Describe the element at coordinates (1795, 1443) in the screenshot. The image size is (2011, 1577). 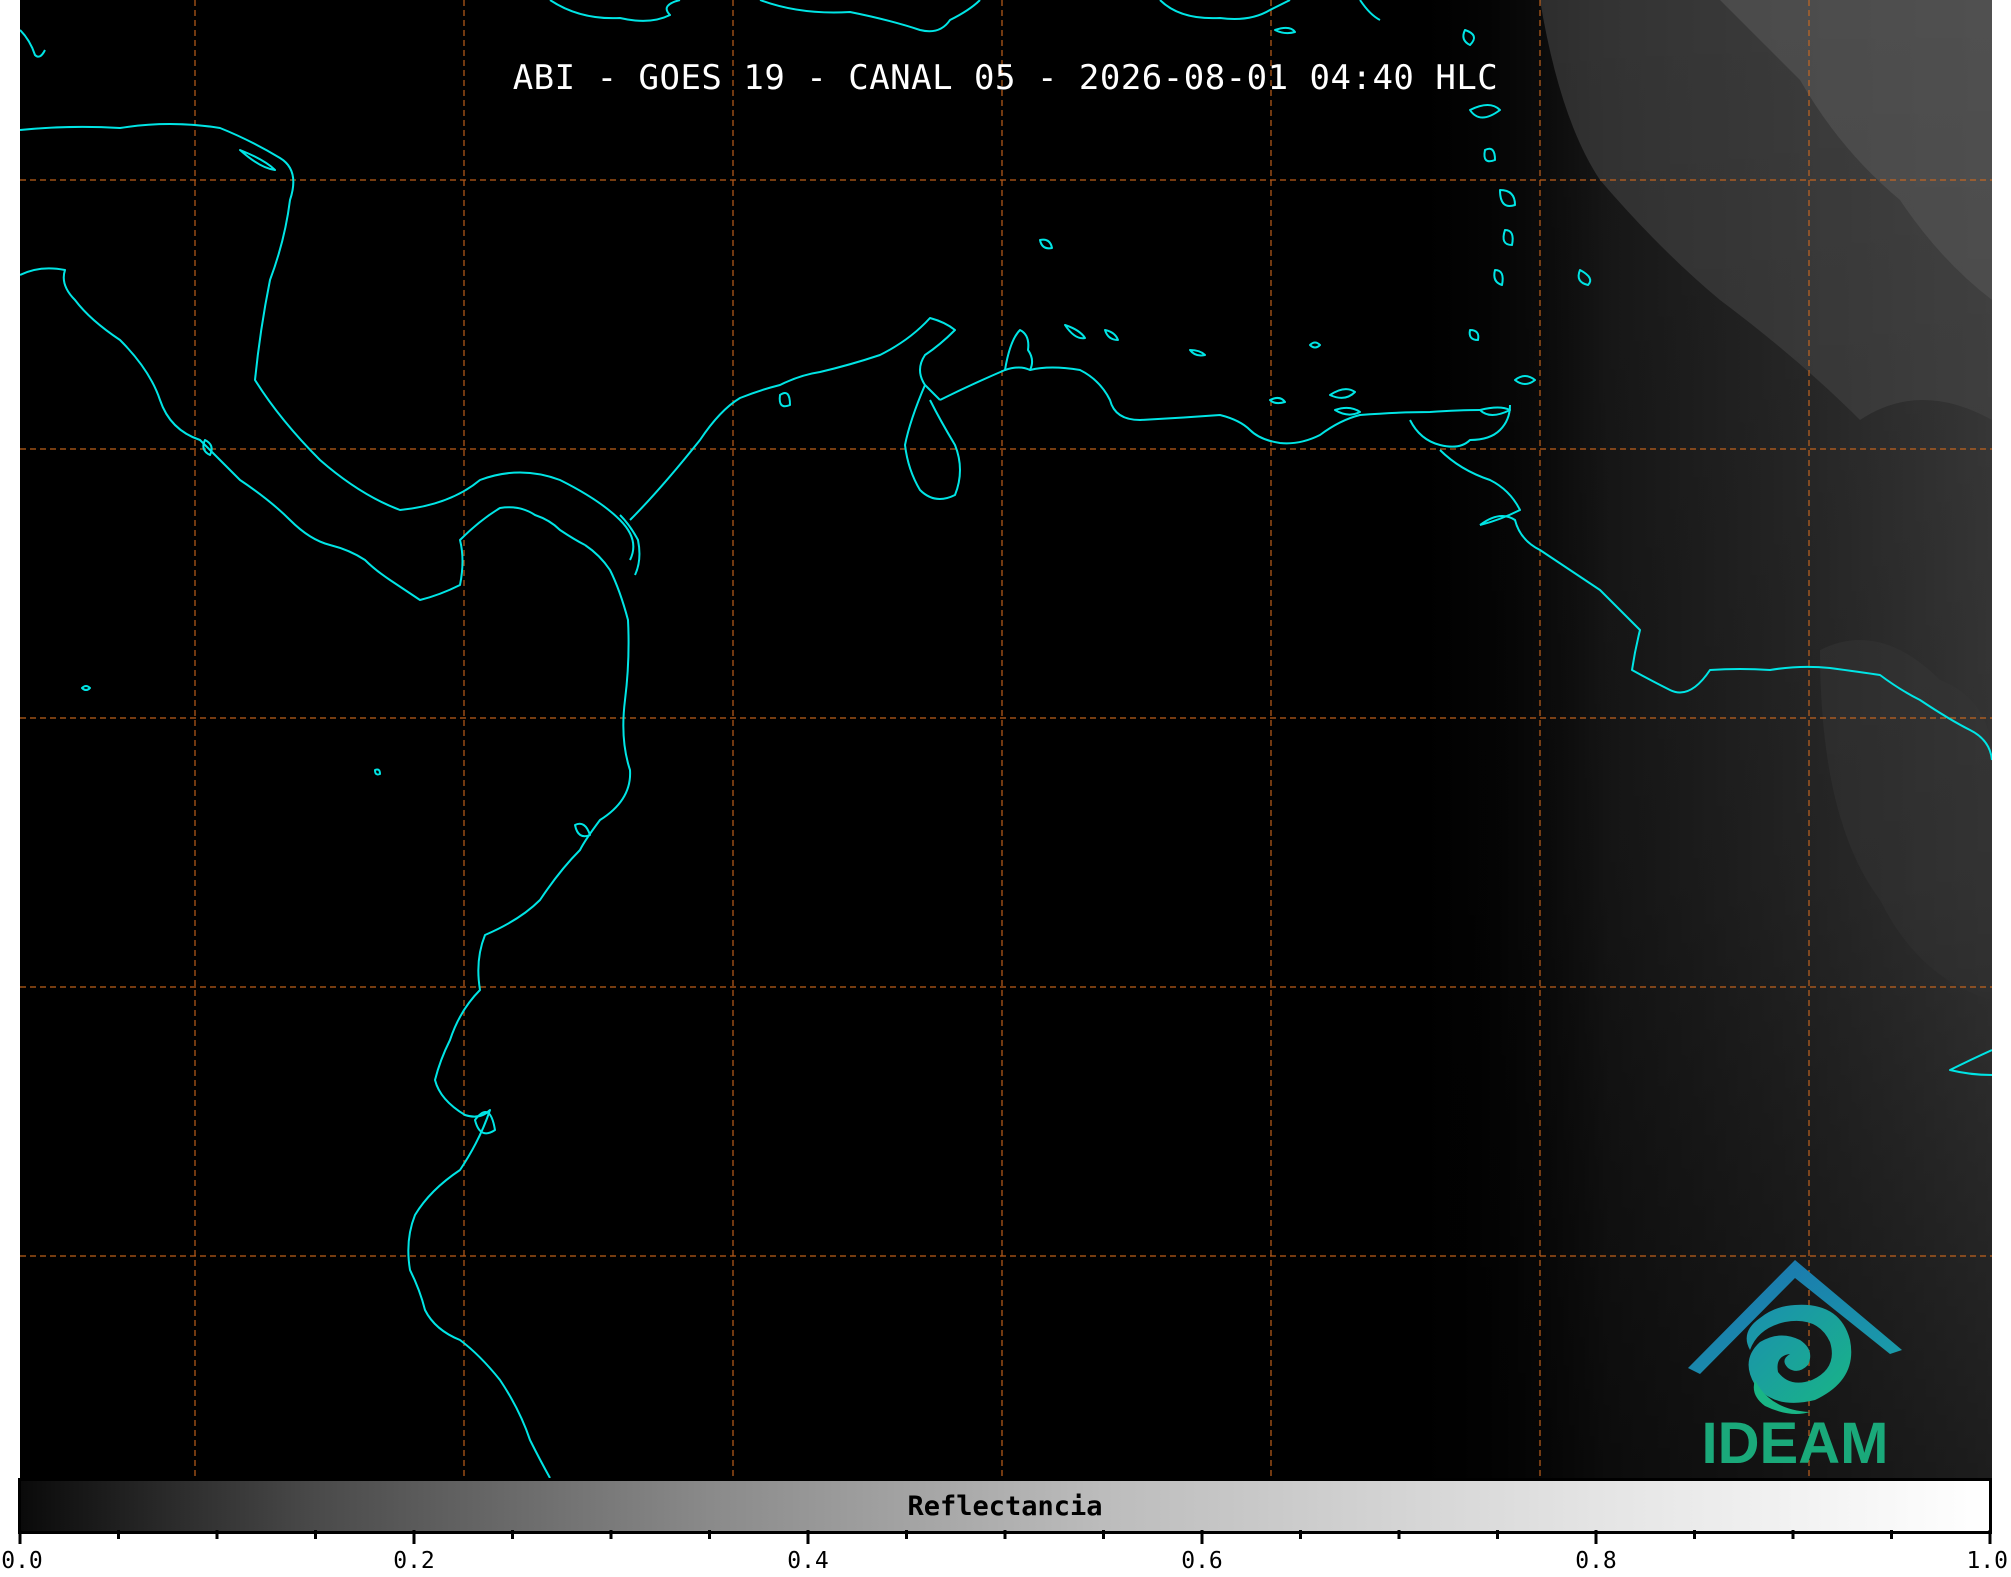
I see `logo-text: IDEAM` at that location.